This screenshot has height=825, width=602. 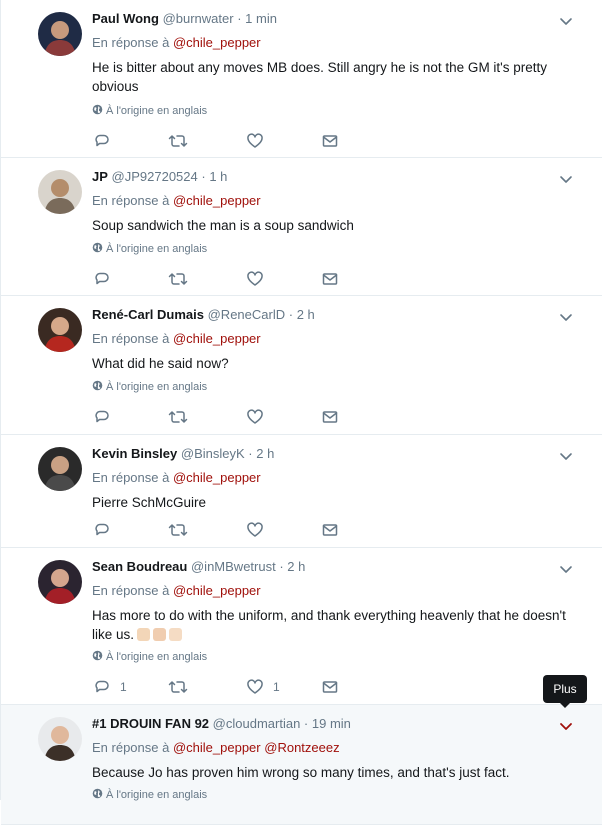 I want to click on reply-button: 1, so click(x=110, y=687).